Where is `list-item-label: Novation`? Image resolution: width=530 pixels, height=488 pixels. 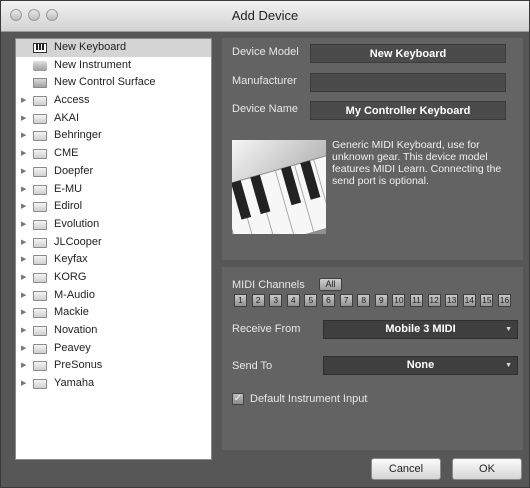
list-item-label: Novation is located at coordinates (76, 330).